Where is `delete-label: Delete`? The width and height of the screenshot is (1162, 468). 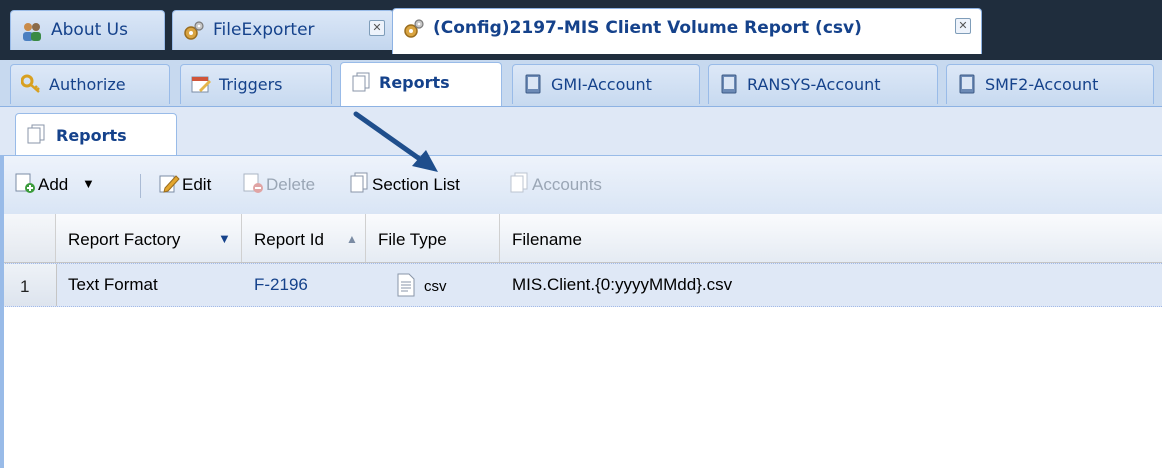 delete-label: Delete is located at coordinates (291, 184).